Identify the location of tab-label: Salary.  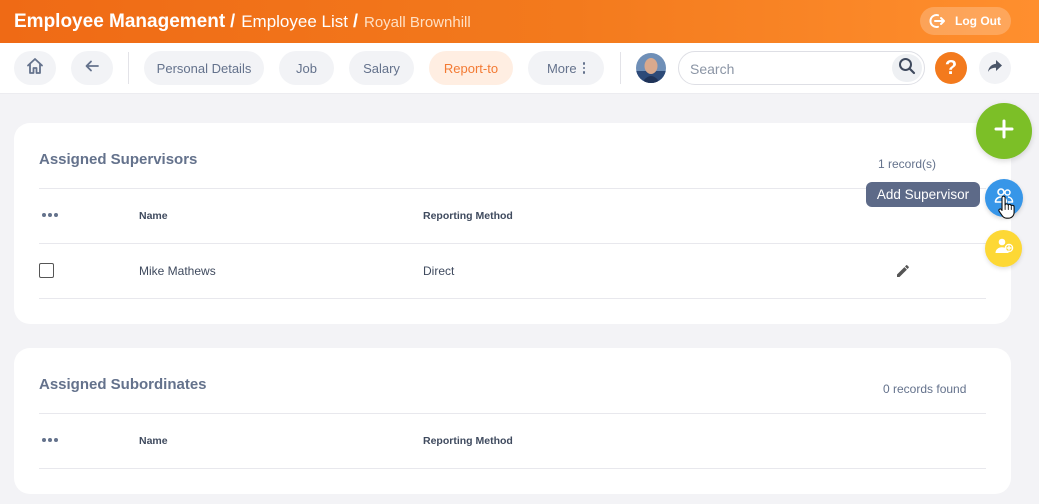
(381, 68).